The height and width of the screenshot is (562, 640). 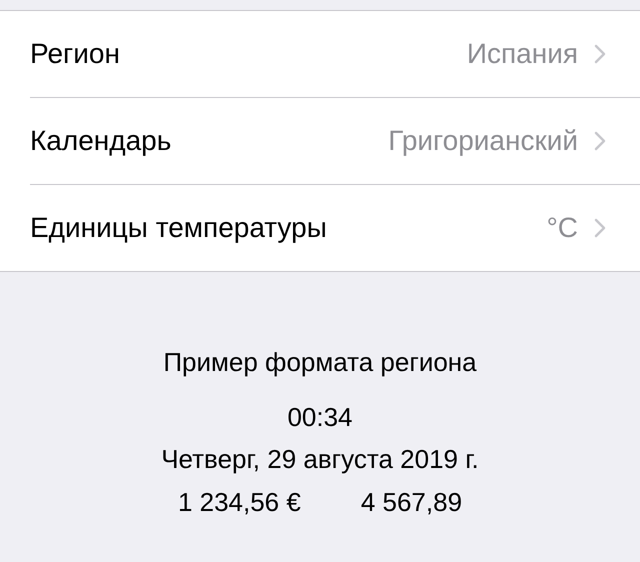 What do you see at coordinates (335, 228) in the screenshot?
I see `settings-row: Единицы температуры °C` at bounding box center [335, 228].